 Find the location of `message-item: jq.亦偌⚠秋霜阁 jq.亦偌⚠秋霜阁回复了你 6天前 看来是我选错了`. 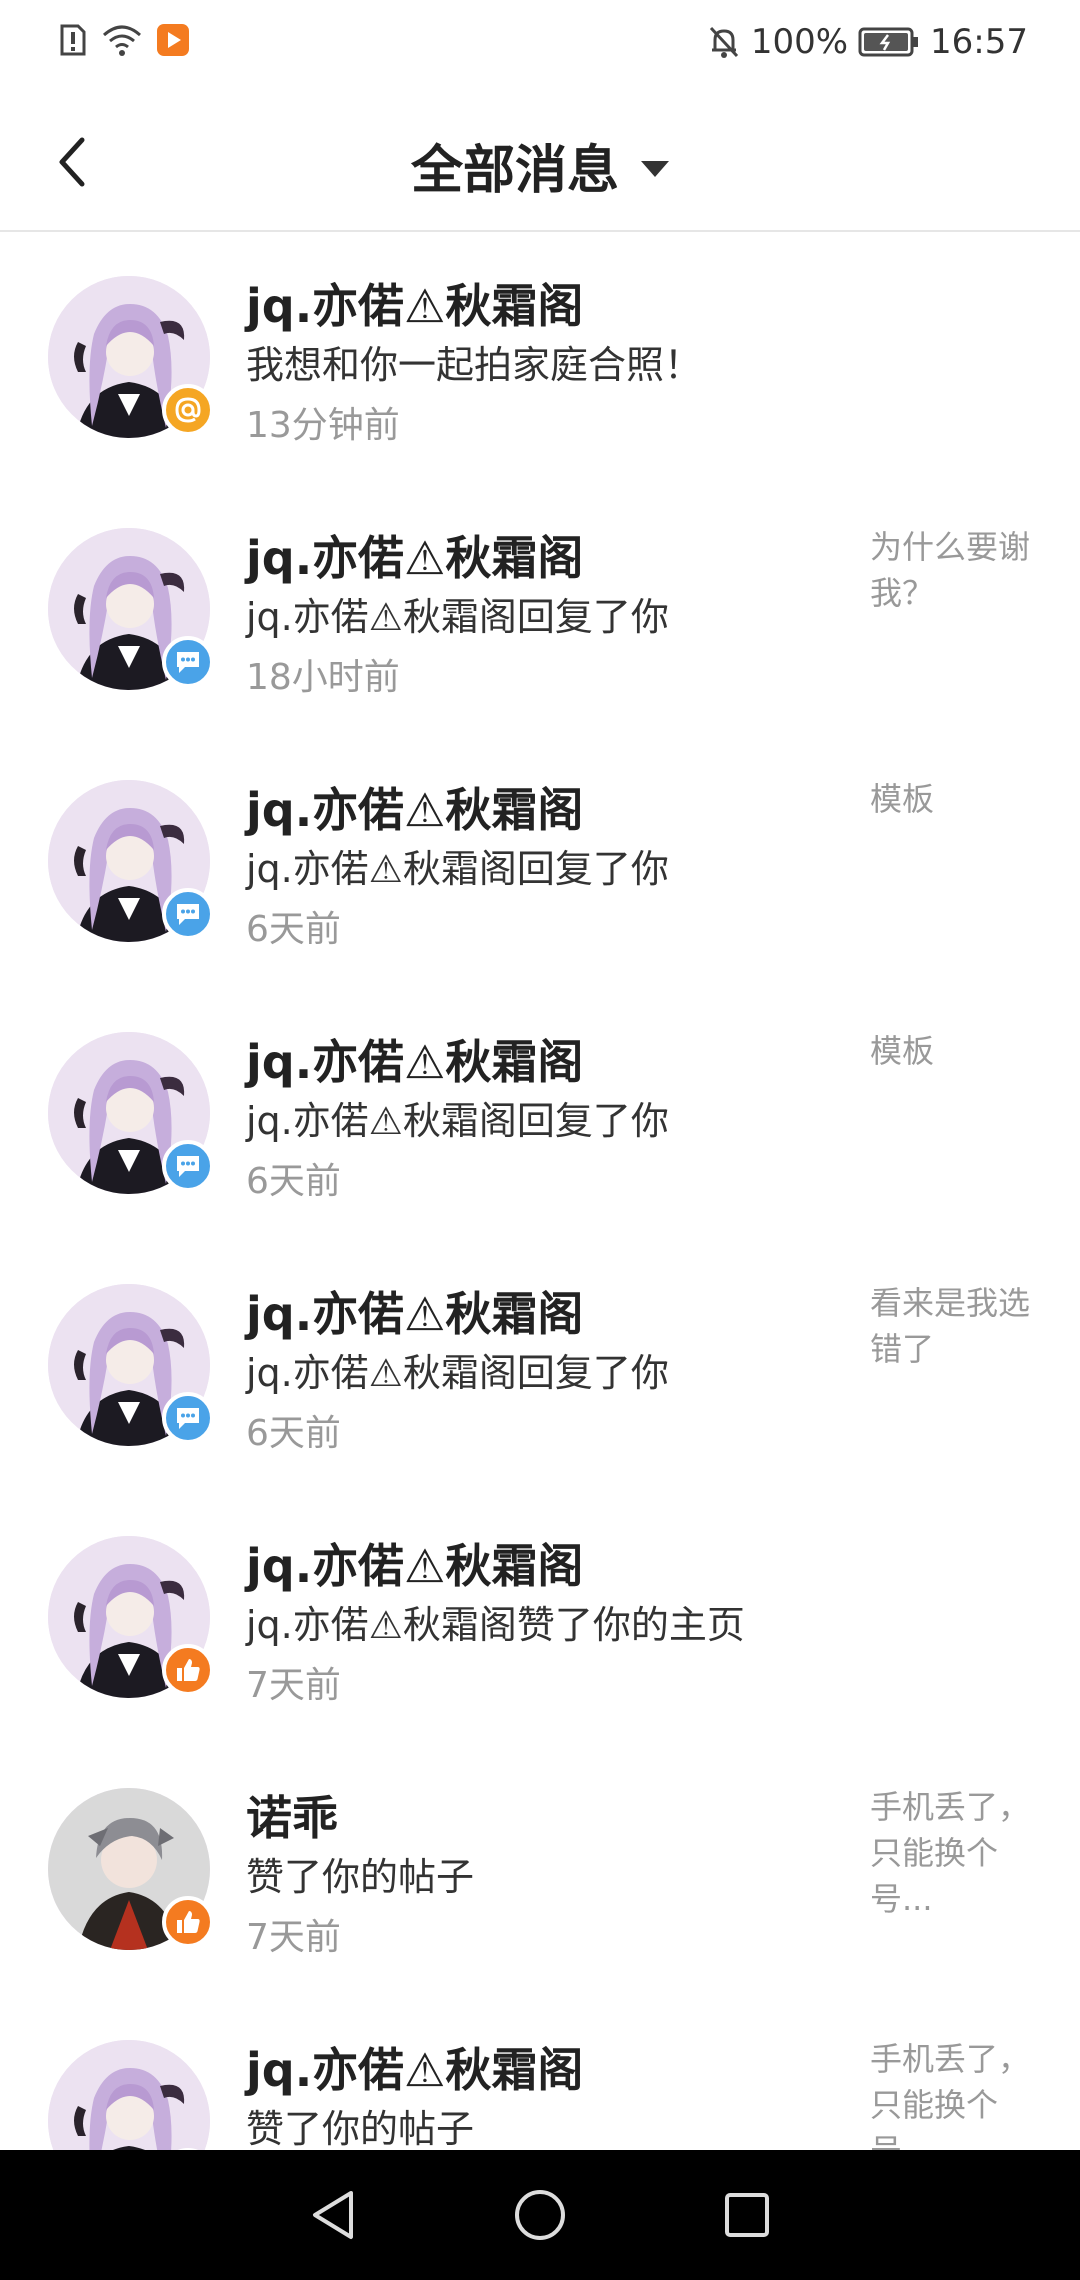

message-item: jq.亦偌⚠秋霜阁 jq.亦偌⚠秋霜阁回复了你 6天前 看来是我选错了 is located at coordinates (540, 1366).